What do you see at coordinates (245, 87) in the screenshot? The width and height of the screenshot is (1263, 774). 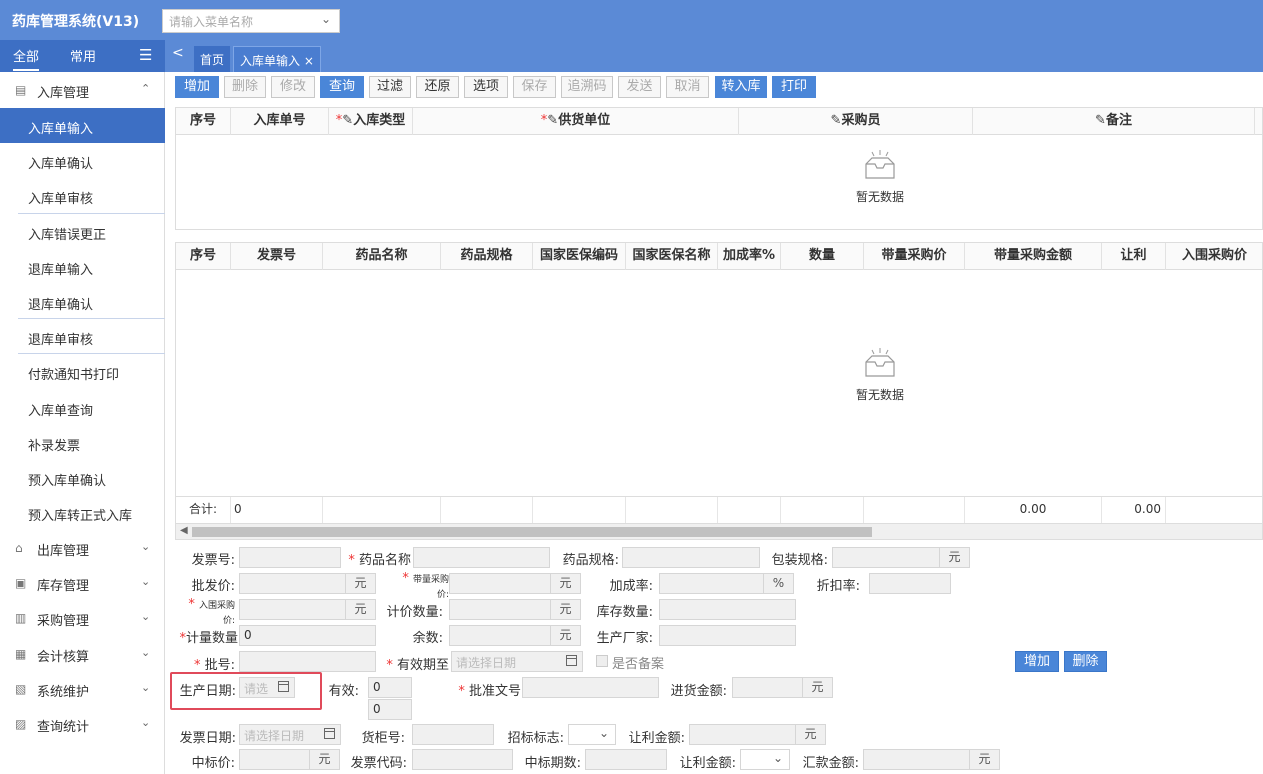 I see `delete-button: 删除` at bounding box center [245, 87].